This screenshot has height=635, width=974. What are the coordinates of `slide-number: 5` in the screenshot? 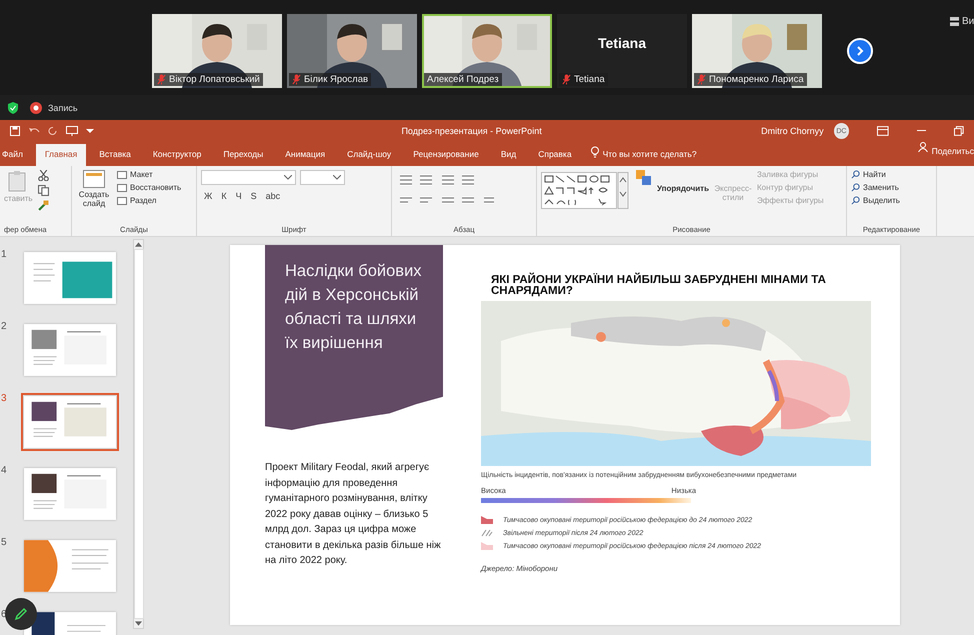 It's located at (4, 542).